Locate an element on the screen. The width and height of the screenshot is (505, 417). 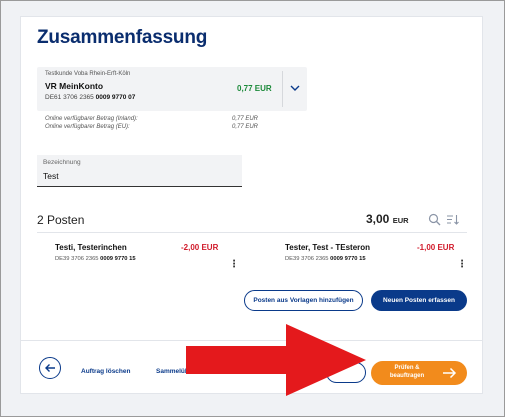
add-from-templates-button: Posten aus Vorlagen hinzufügen is located at coordinates (303, 300).